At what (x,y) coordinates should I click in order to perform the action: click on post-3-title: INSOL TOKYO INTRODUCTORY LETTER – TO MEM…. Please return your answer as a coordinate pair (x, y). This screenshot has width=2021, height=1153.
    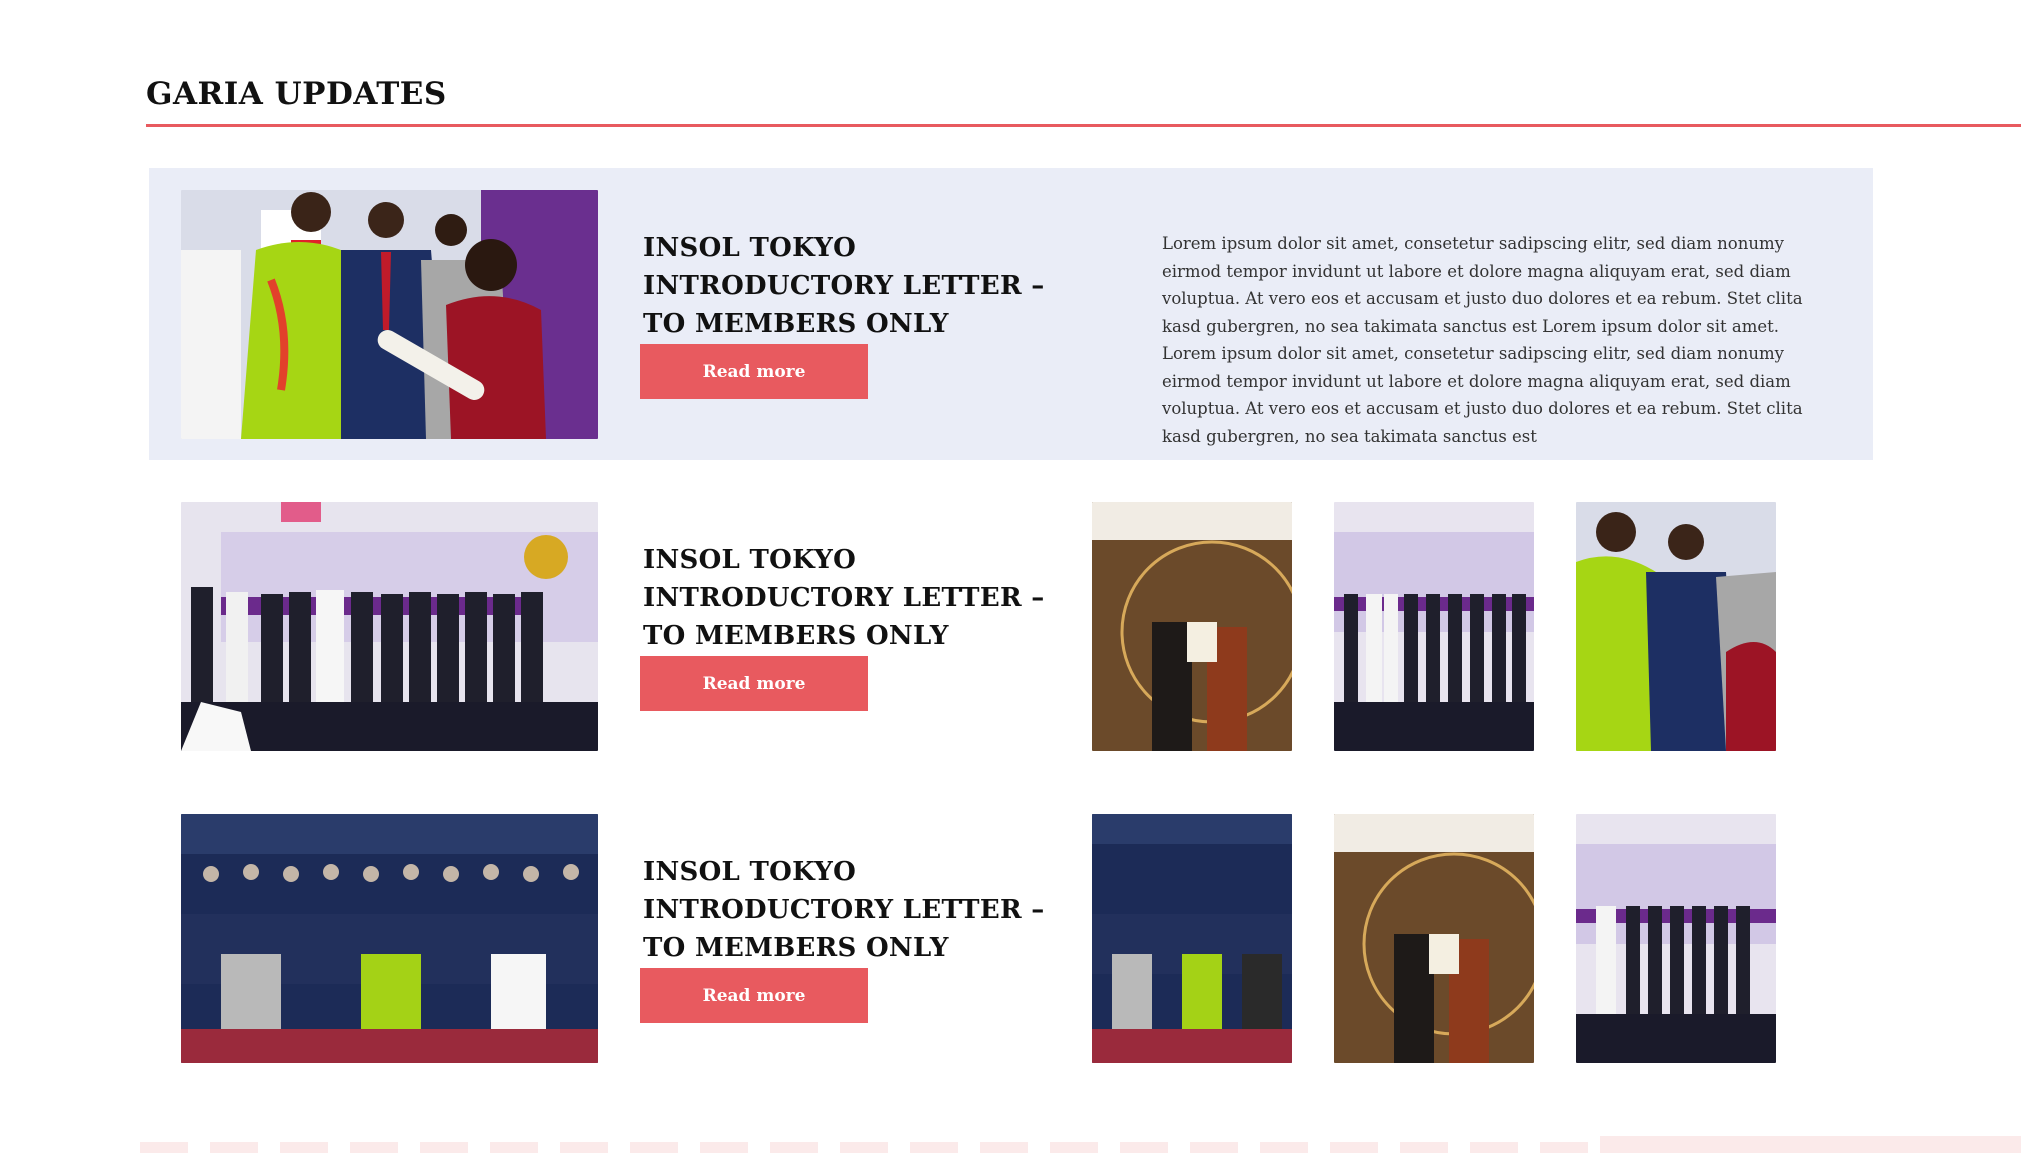
    Looking at the image, I should click on (863, 910).